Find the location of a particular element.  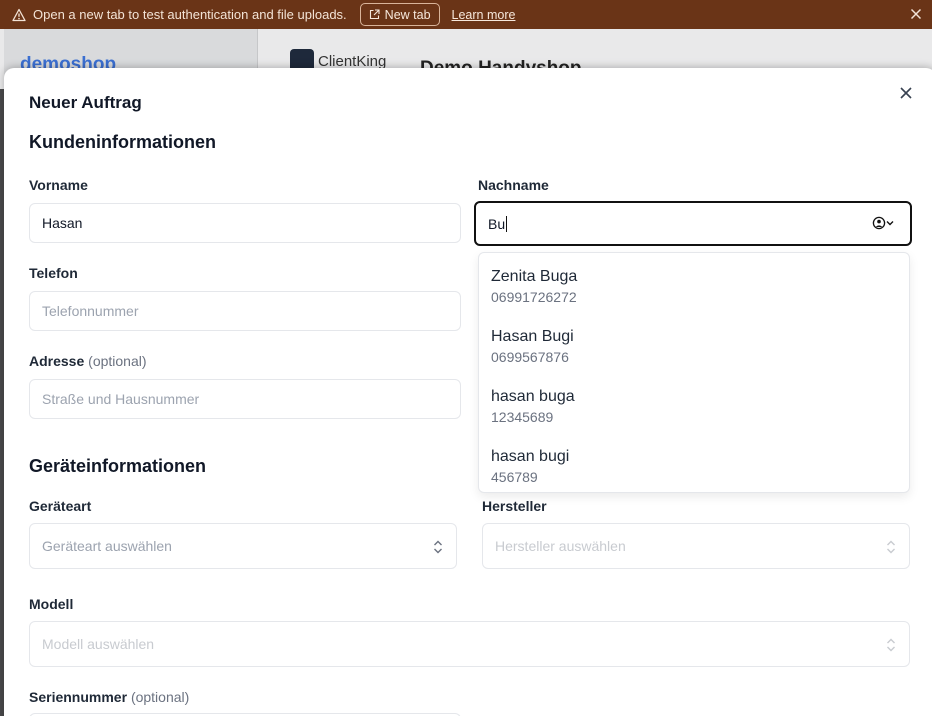

address-input: Straße und Hausnummer is located at coordinates (245, 399).